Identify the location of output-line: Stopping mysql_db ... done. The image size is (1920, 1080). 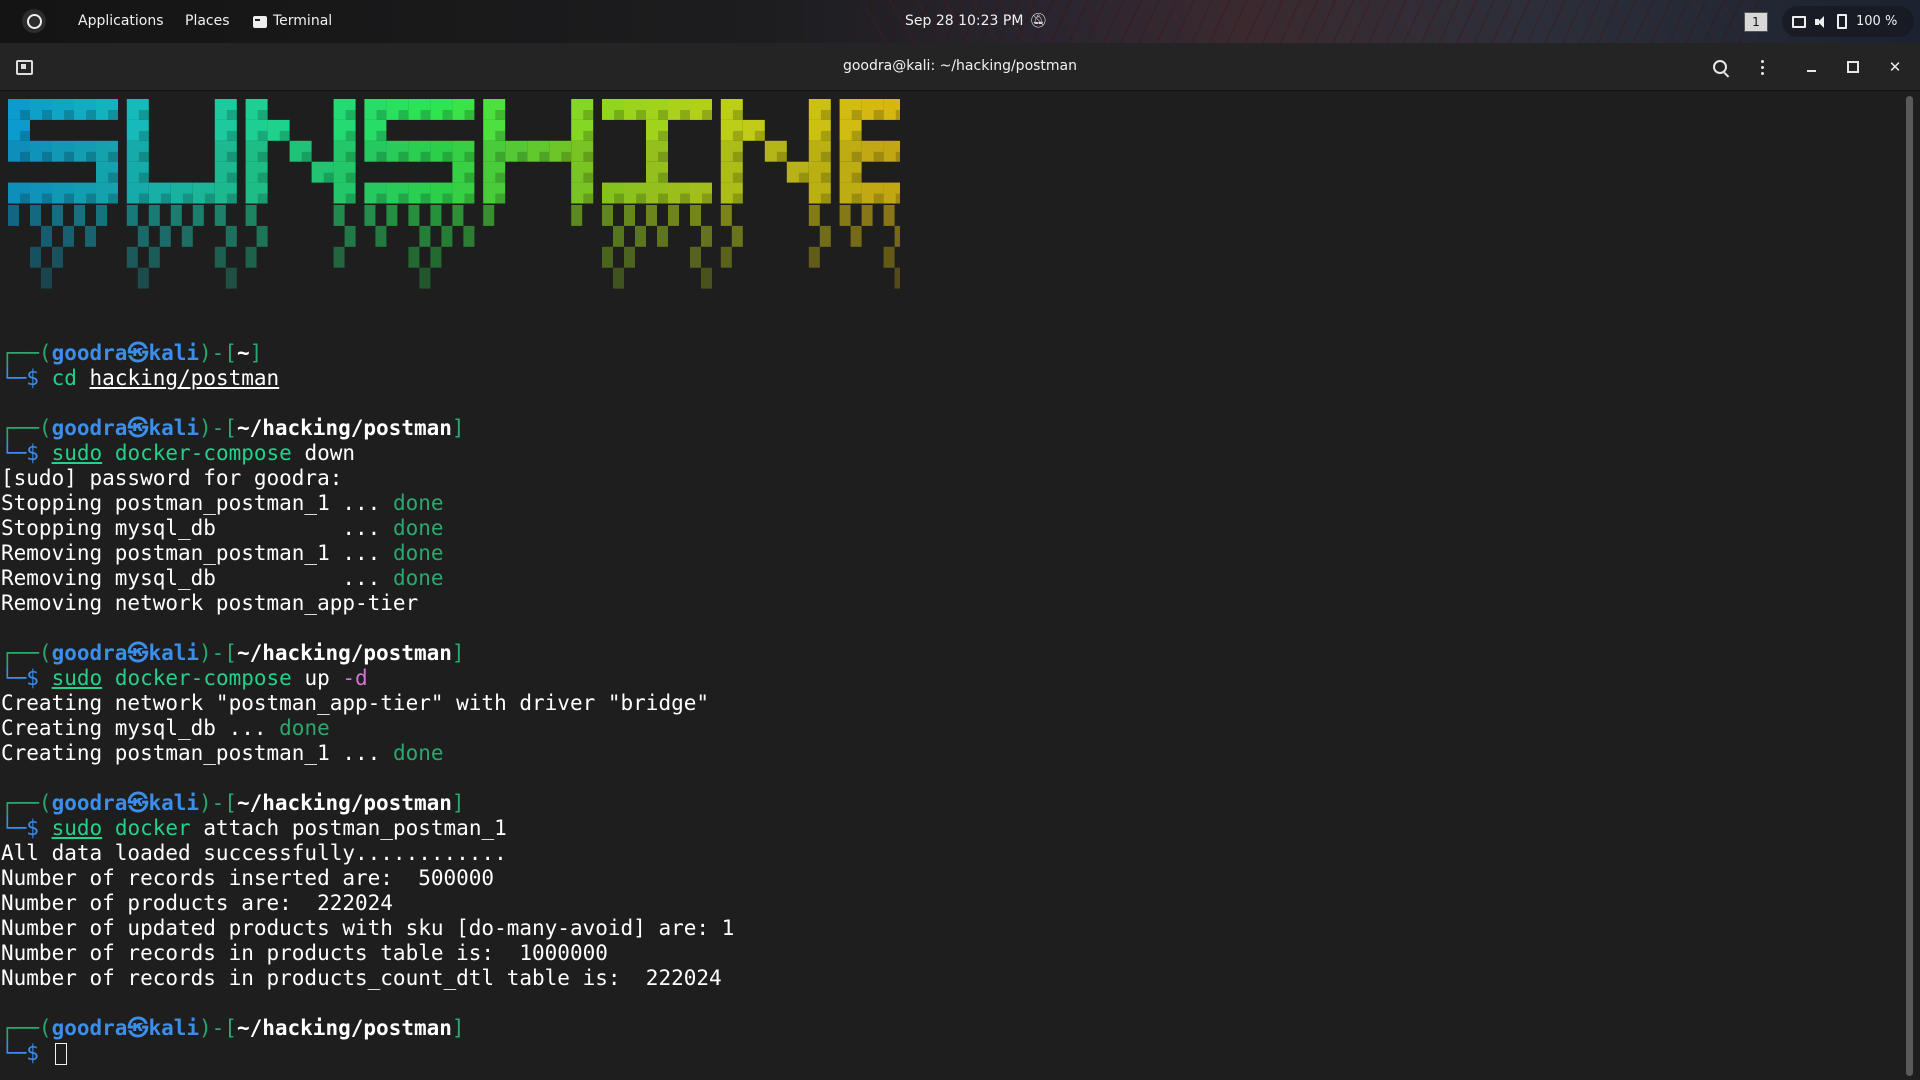
(367, 528).